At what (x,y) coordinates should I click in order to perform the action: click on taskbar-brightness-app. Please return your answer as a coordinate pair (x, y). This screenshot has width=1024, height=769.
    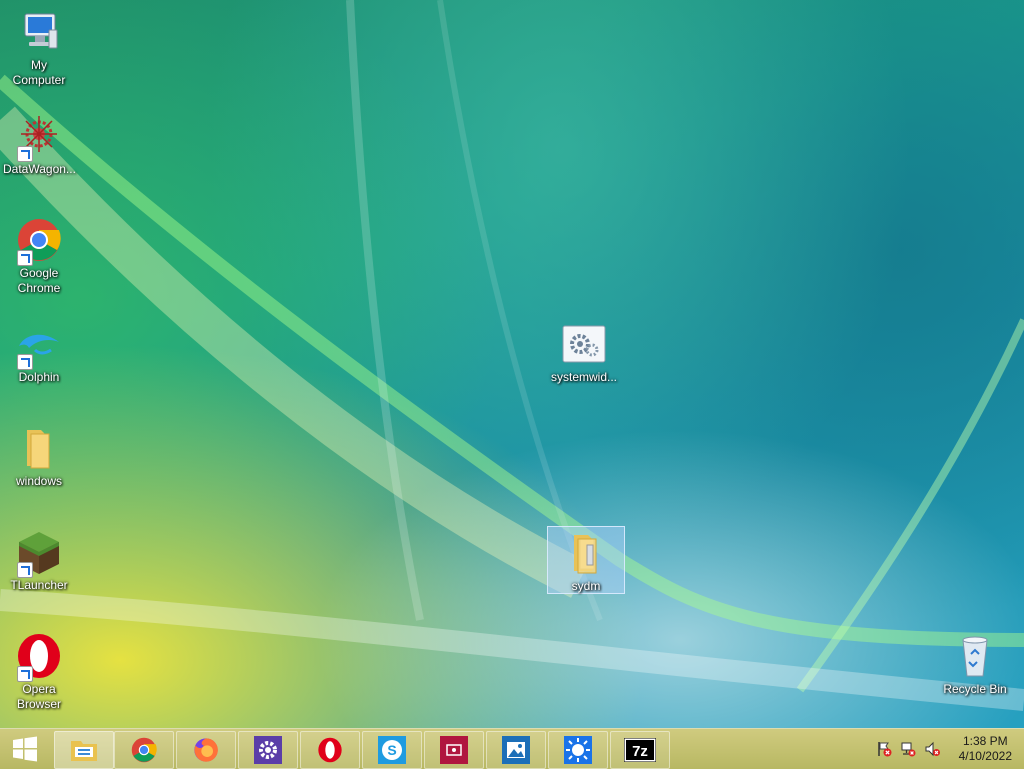
    Looking at the image, I should click on (578, 750).